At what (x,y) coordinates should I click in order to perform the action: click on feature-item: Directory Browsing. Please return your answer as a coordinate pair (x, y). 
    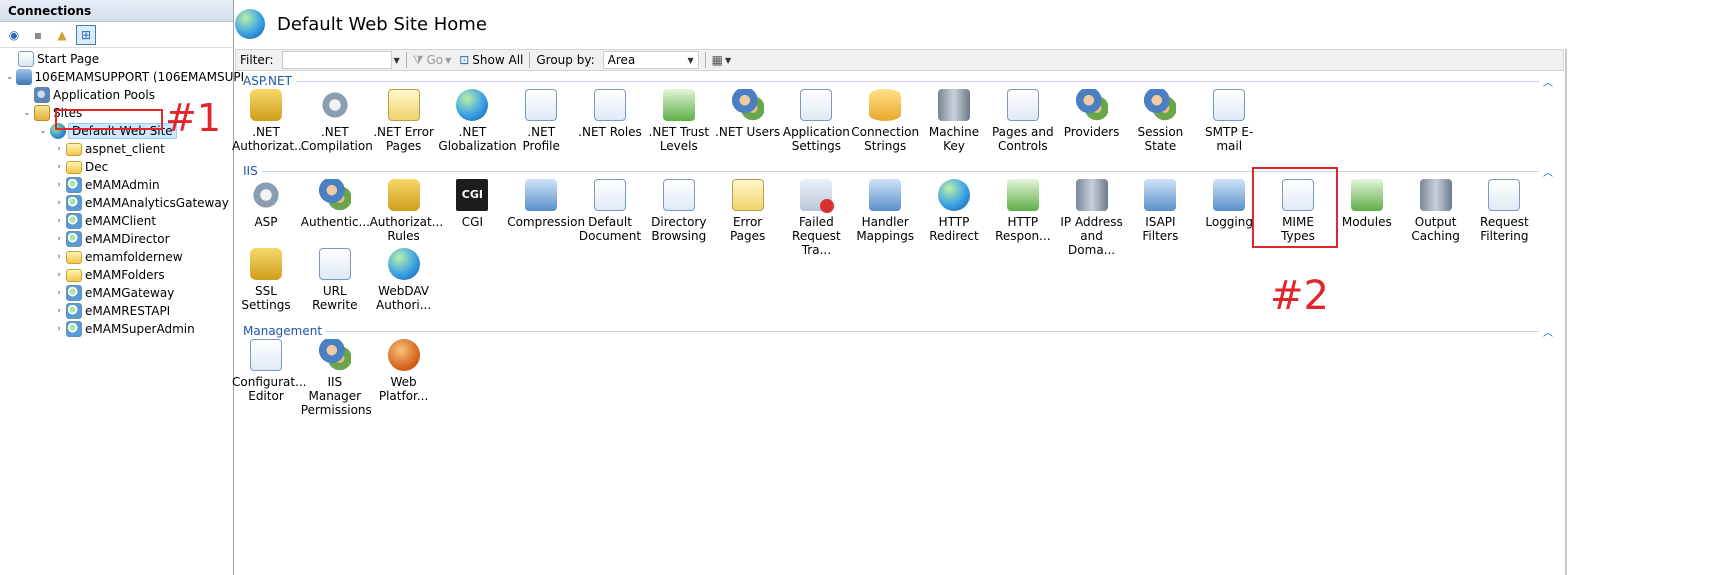
    Looking at the image, I should click on (679, 211).